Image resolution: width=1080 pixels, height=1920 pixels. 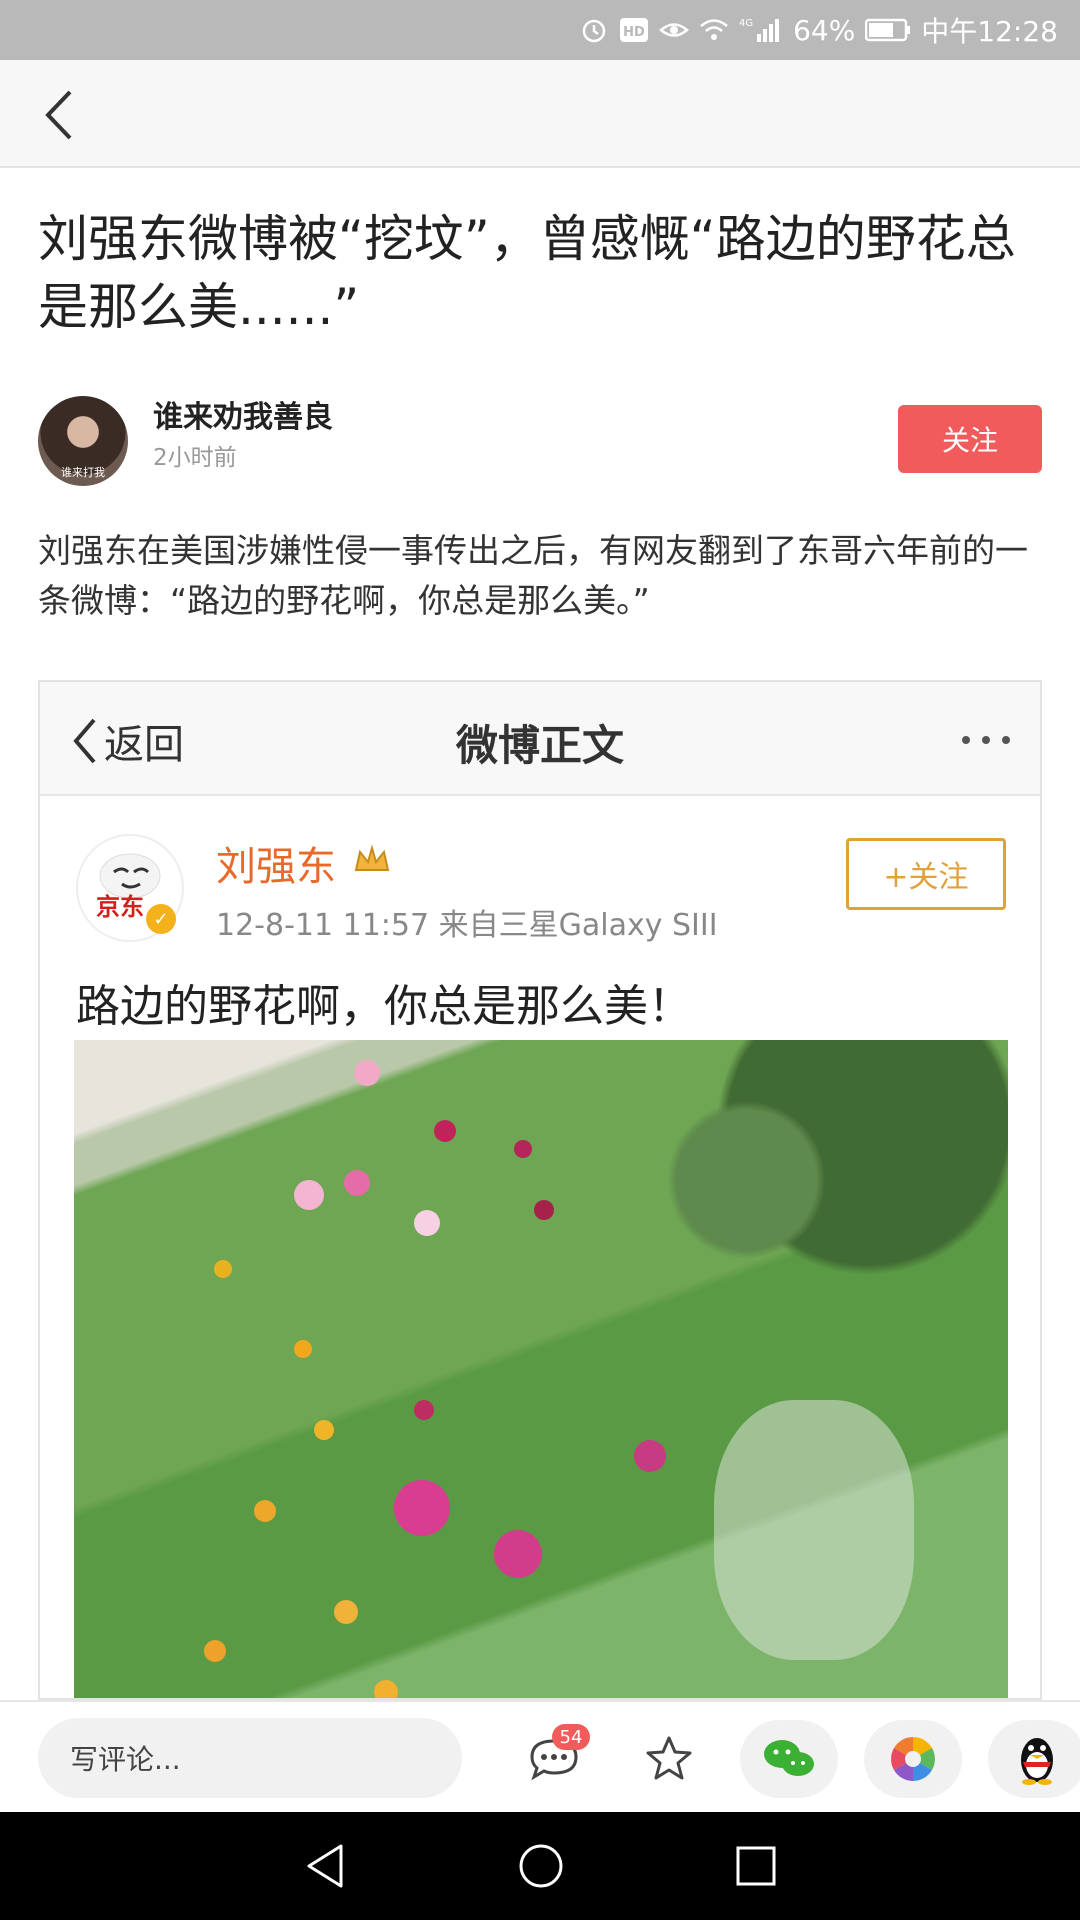 I want to click on weibo-title: 微博正文, so click(x=539, y=745).